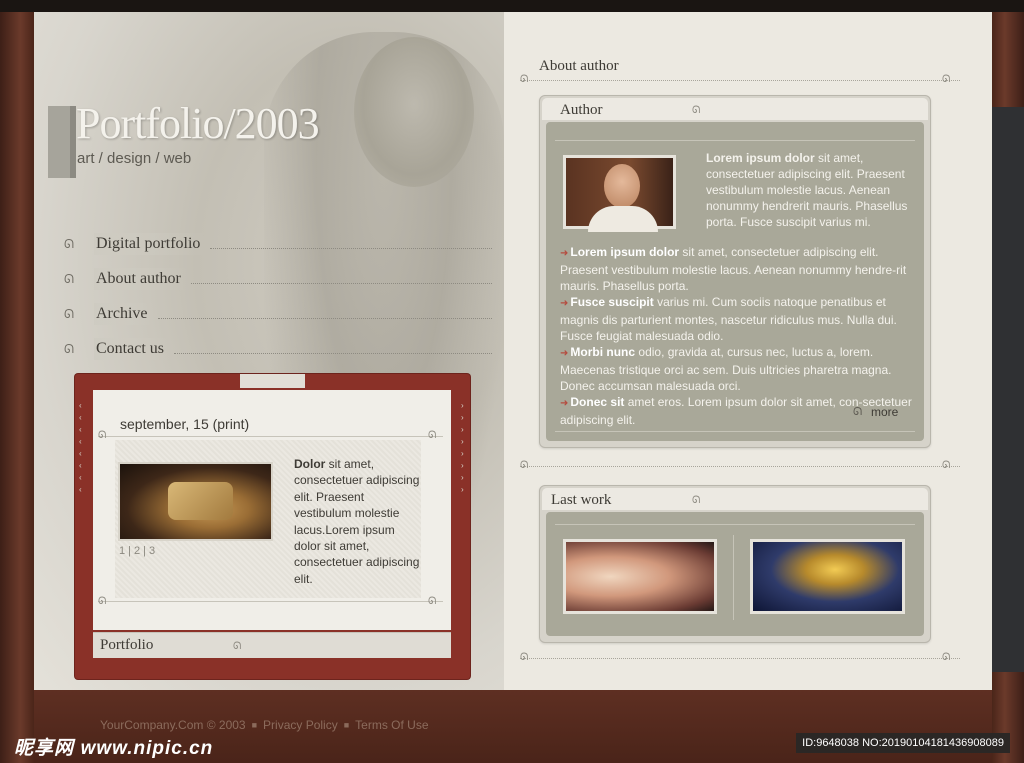 This screenshot has width=1024, height=763. Describe the element at coordinates (884, 412) in the screenshot. I see `more-link: more` at that location.